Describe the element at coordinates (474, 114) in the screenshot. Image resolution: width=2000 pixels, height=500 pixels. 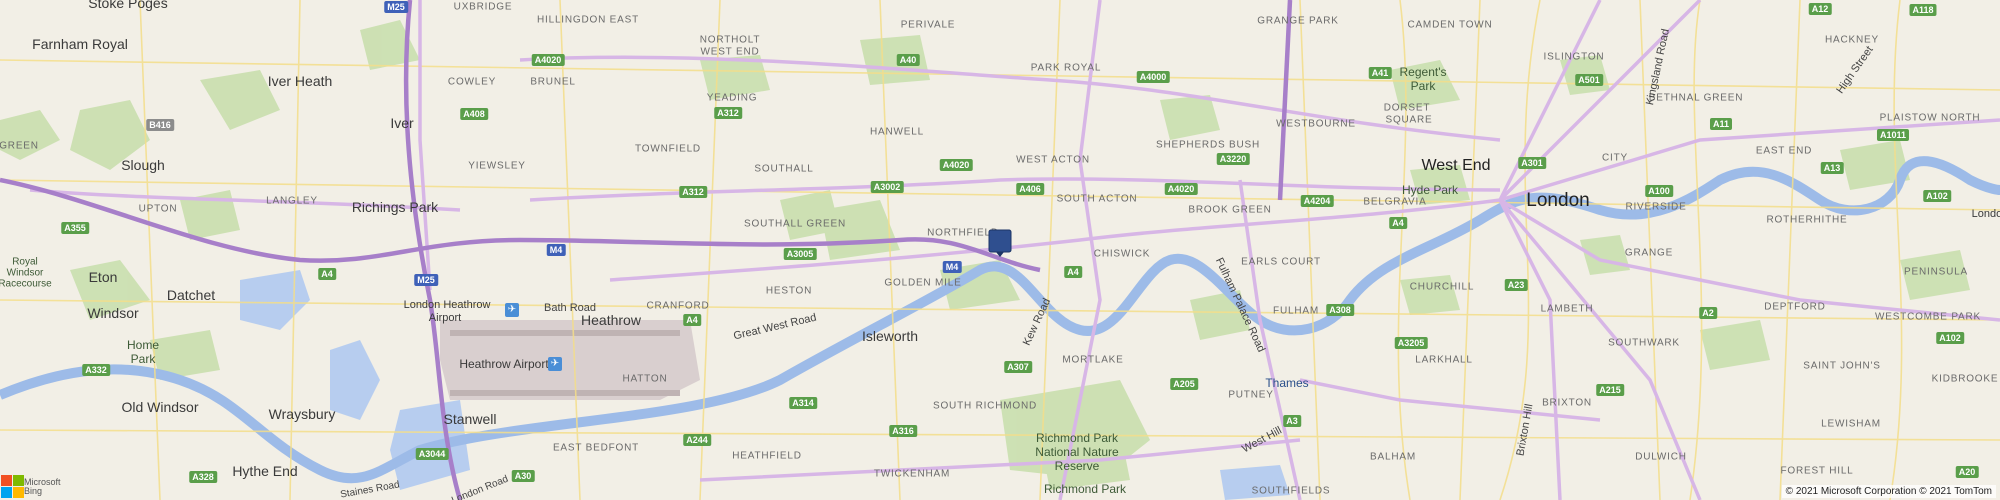
I see `road-shield: A408` at that location.